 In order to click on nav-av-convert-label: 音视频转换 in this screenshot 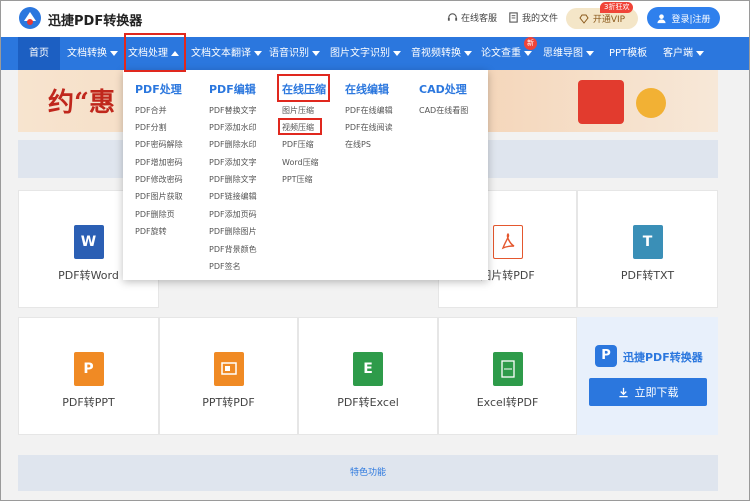, I will do `click(436, 53)`.